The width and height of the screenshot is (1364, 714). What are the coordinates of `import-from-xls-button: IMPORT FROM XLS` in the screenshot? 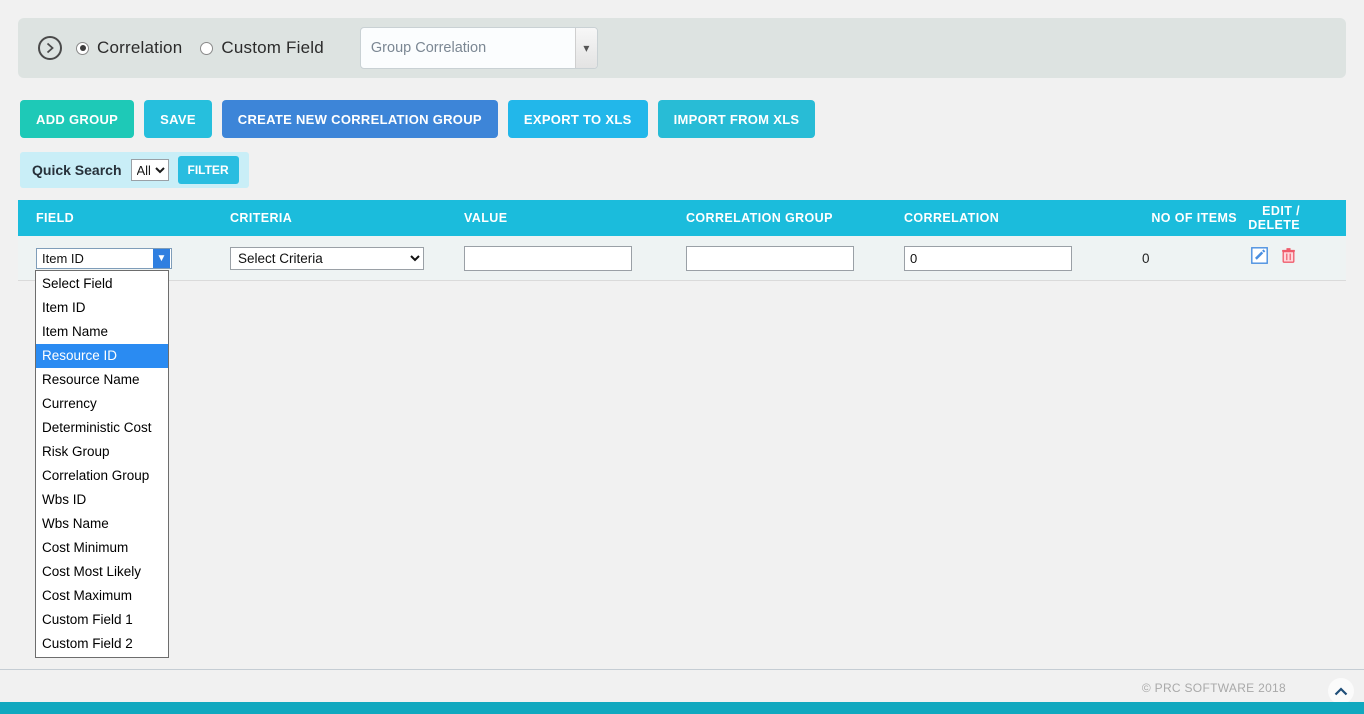 It's located at (736, 119).